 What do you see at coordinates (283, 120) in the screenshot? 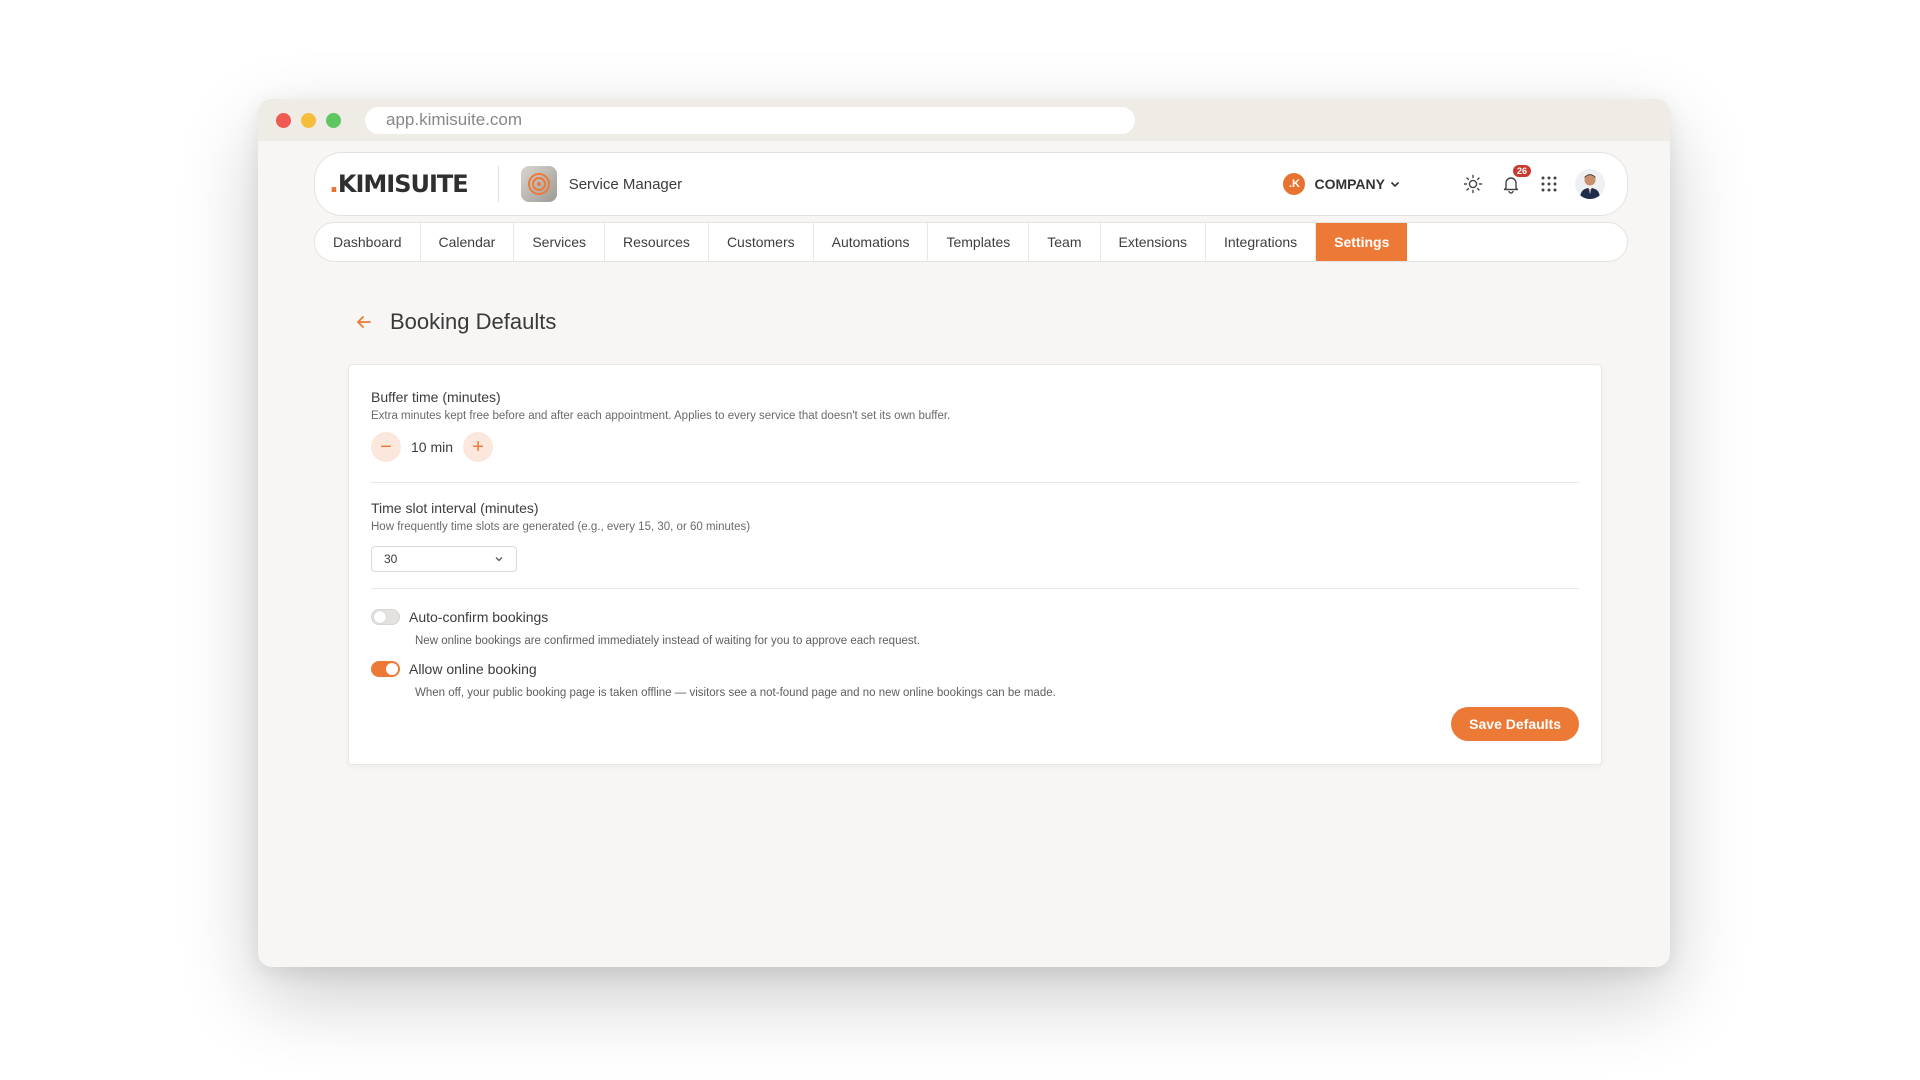
I see `close-window-button` at bounding box center [283, 120].